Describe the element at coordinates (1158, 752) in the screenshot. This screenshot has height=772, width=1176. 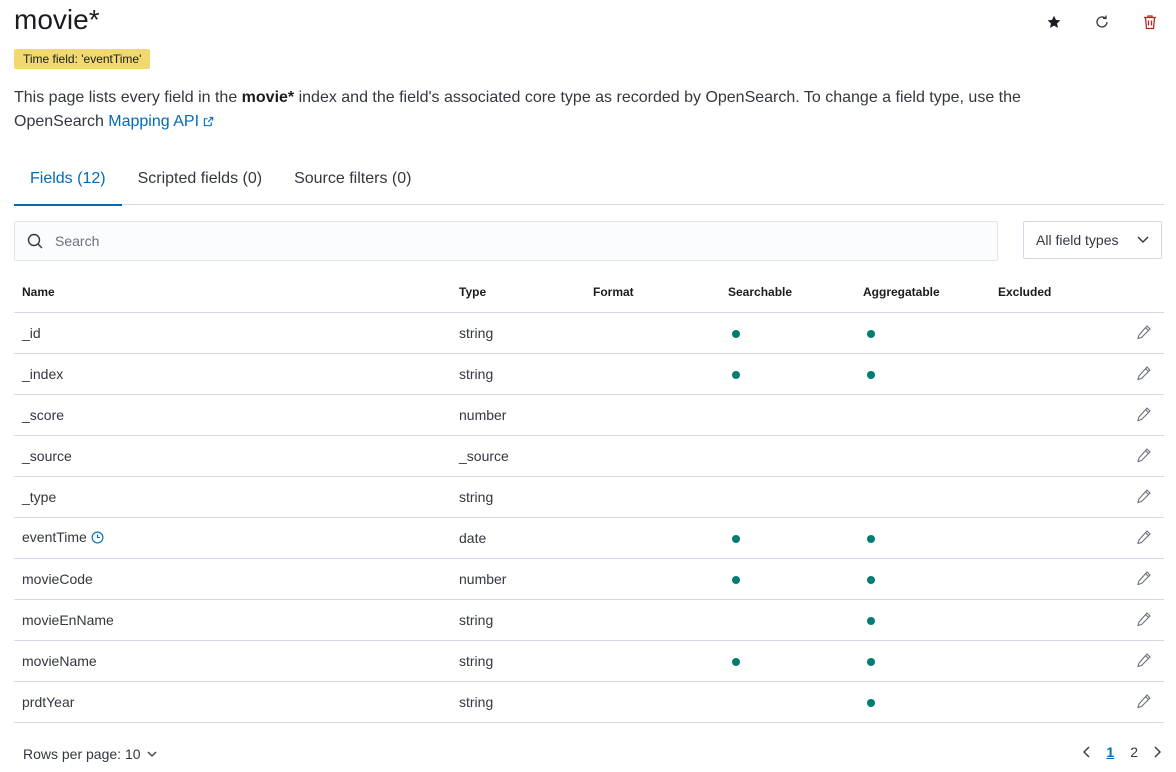
I see `chevron-right-icon` at that location.